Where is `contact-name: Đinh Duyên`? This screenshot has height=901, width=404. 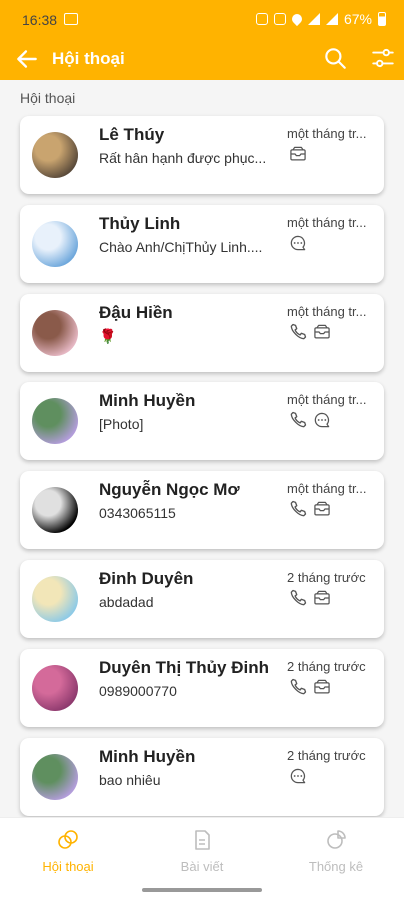 contact-name: Đinh Duyên is located at coordinates (146, 578).